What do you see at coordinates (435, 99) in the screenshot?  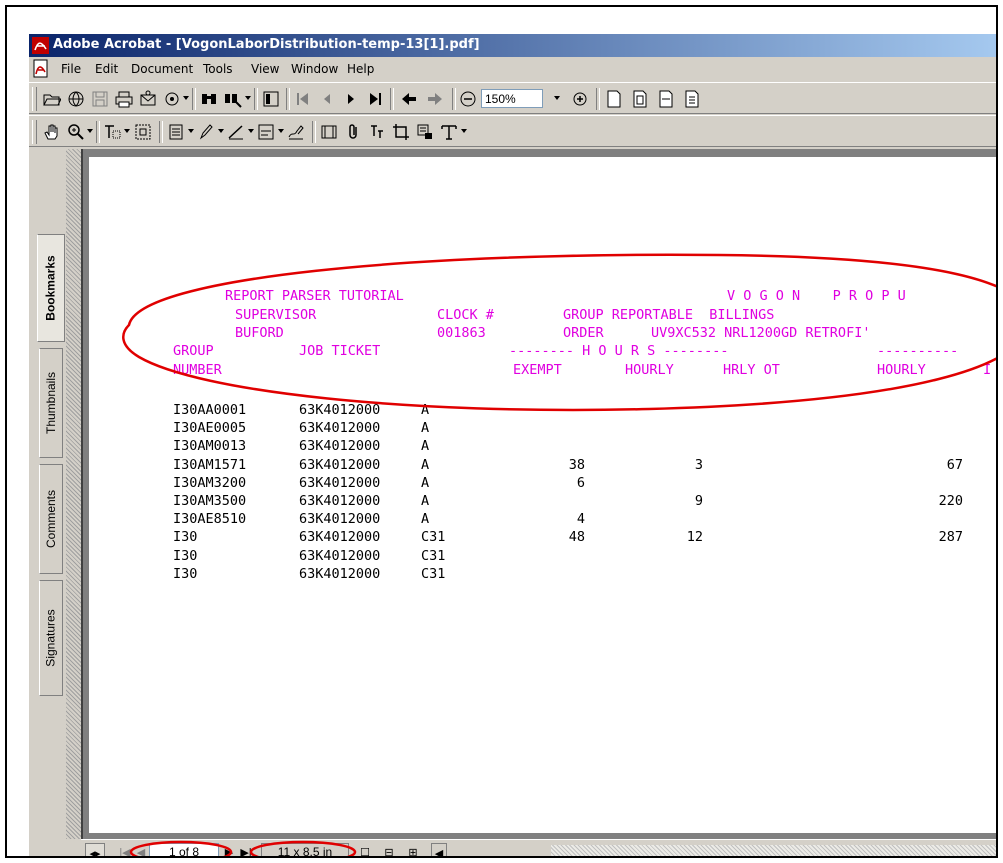 I see `go-forward-icon` at bounding box center [435, 99].